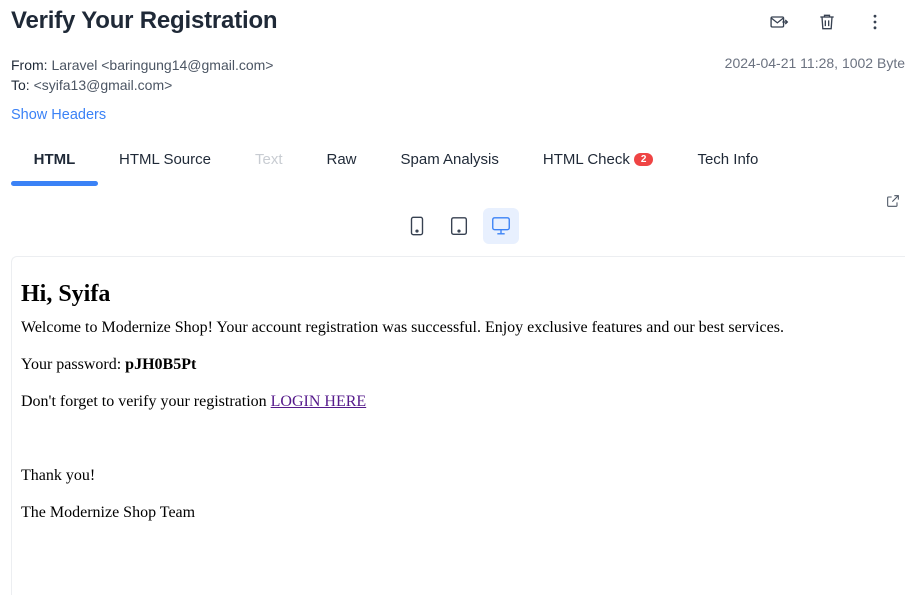 The image size is (905, 595). What do you see at coordinates (162, 65) in the screenshot?
I see `from-value: Laravel <baringung14@gmail.com>` at bounding box center [162, 65].